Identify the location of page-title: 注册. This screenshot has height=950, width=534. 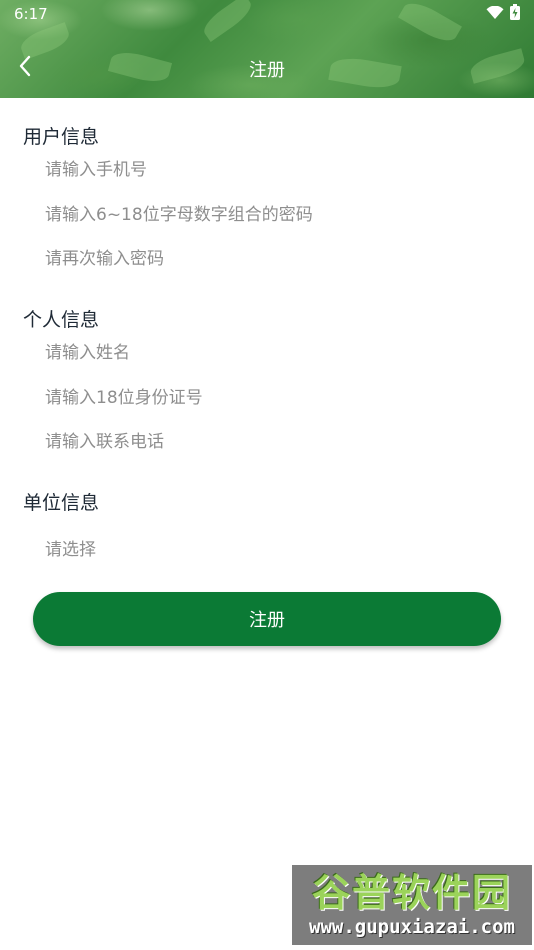
(267, 70).